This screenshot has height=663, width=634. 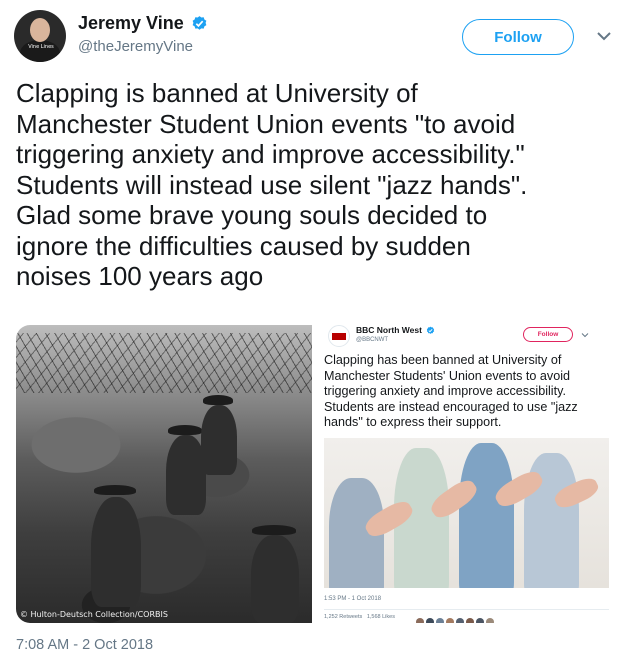 What do you see at coordinates (94, 614) in the screenshot?
I see `photo-credit: © Hulton-Deutsch Collection/CORBIS` at bounding box center [94, 614].